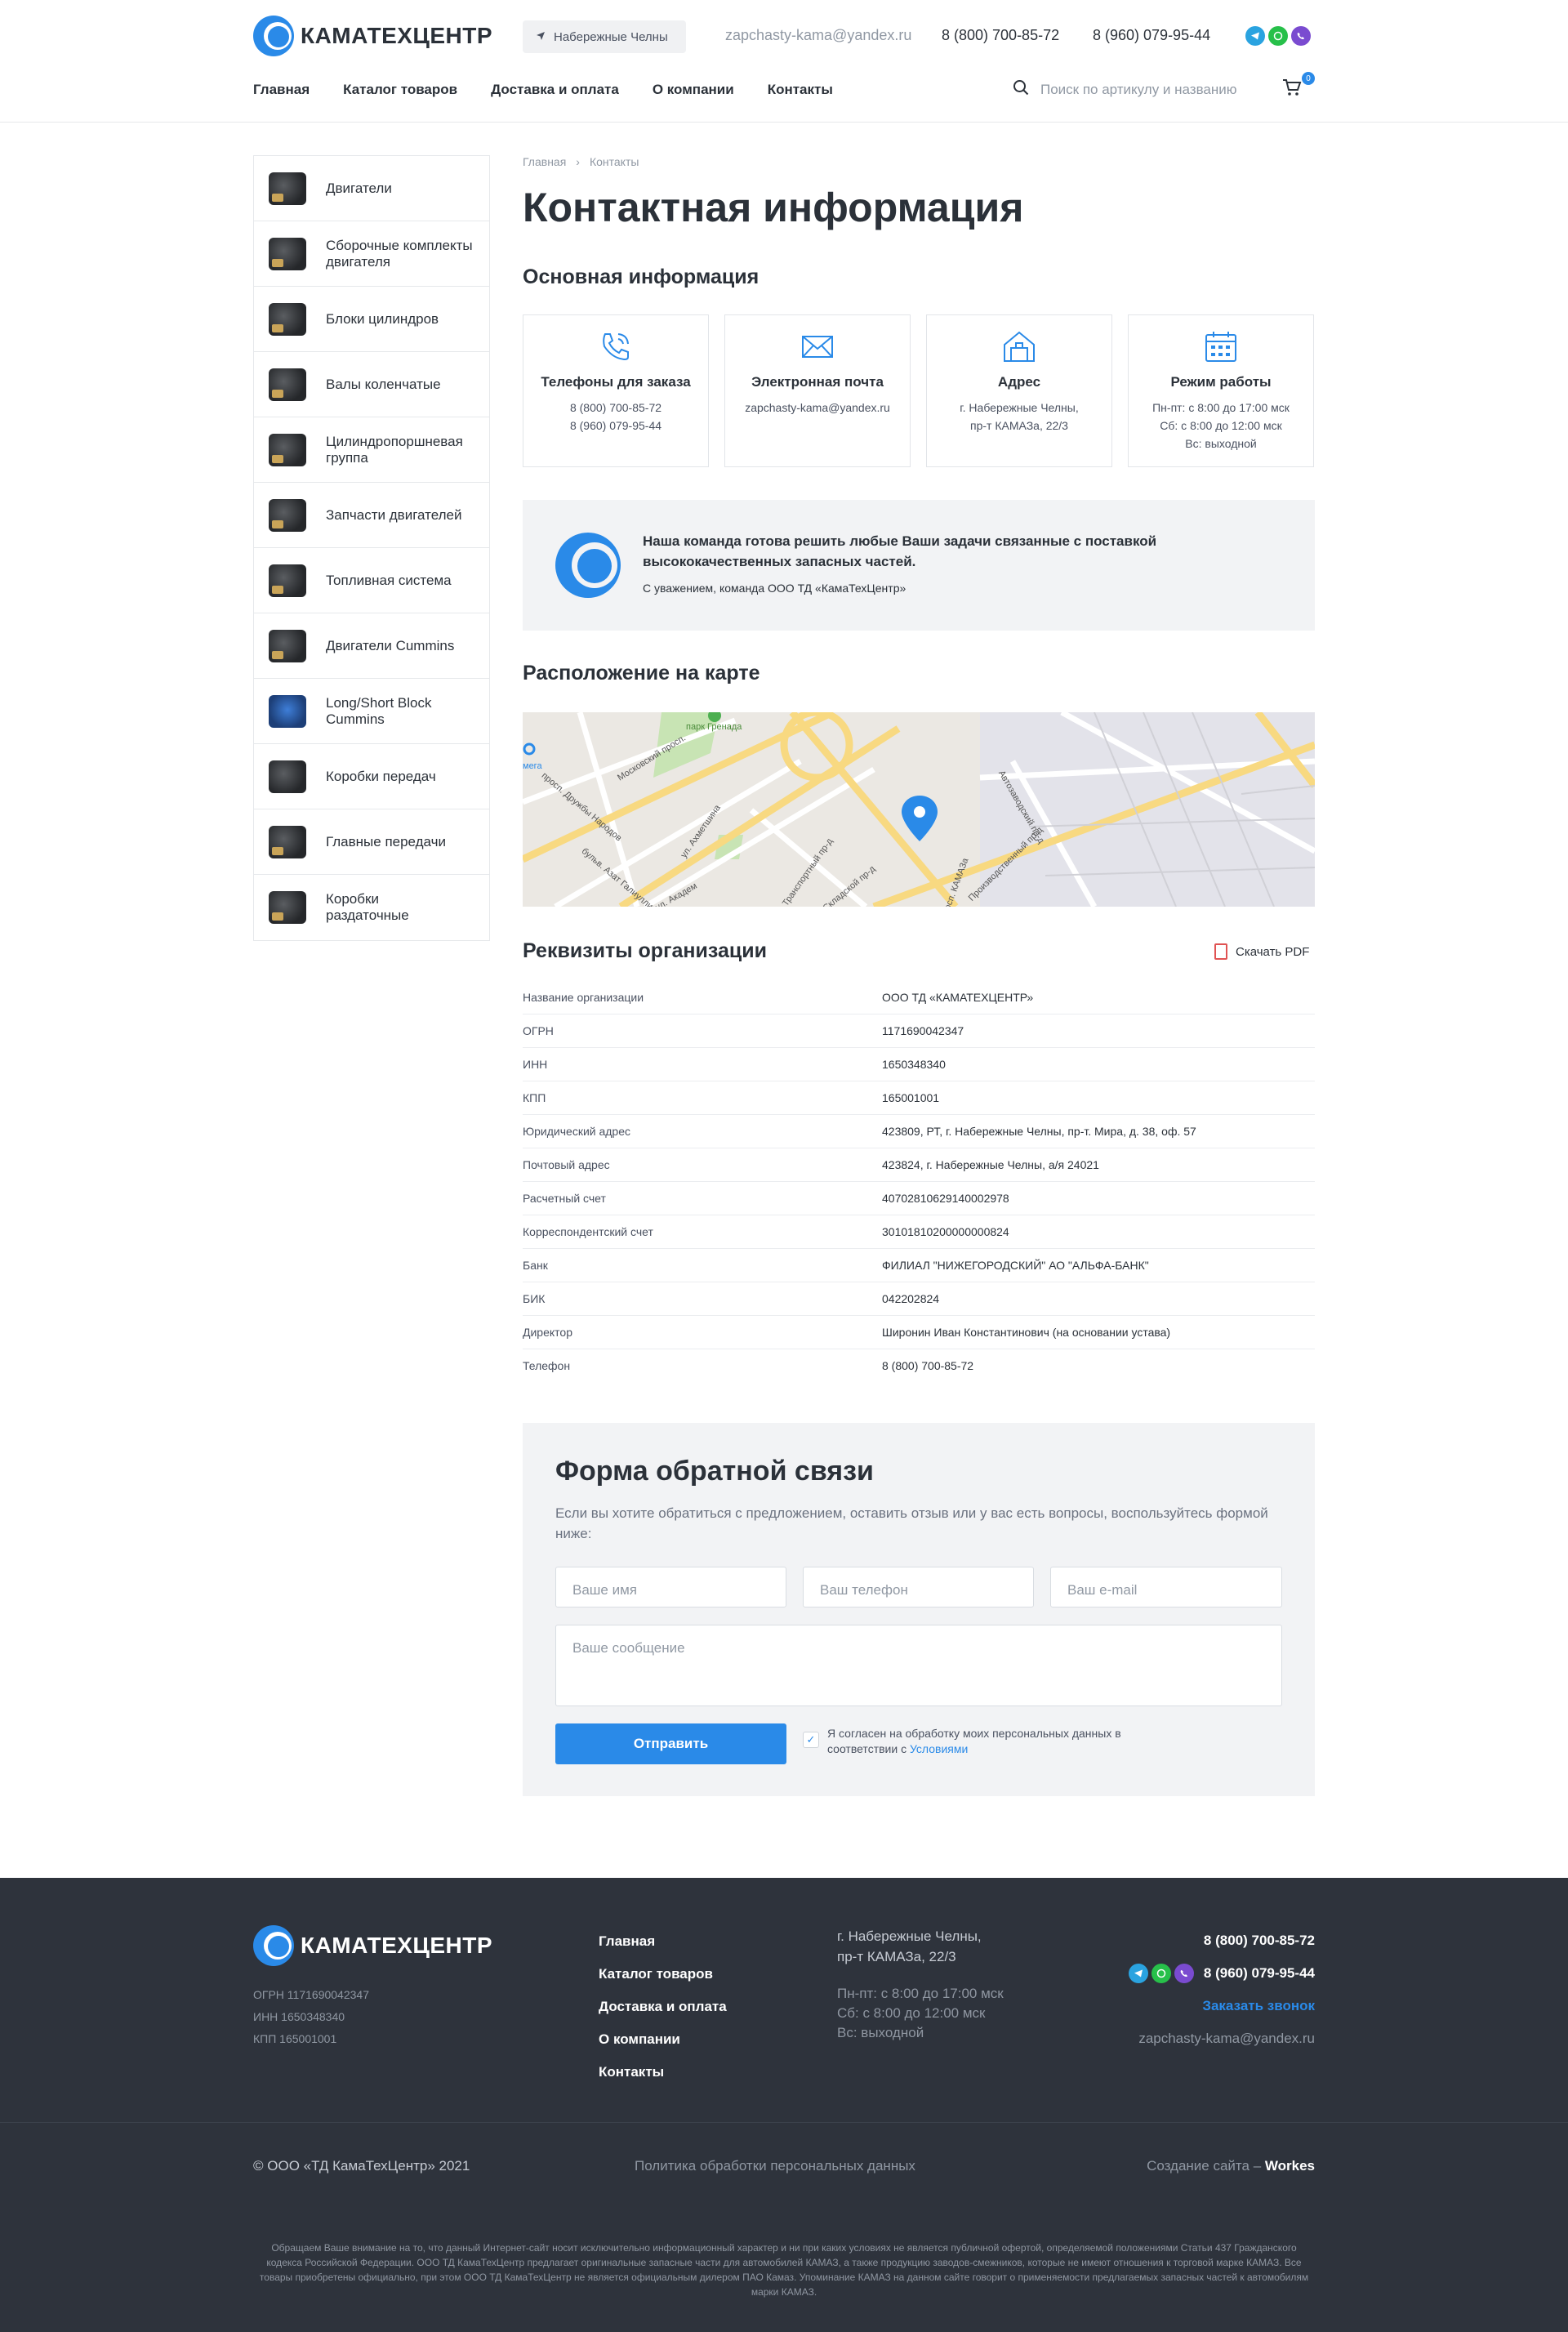  Describe the element at coordinates (371, 188) in the screenshot. I see `sidebar-item-engines: Двигатели` at that location.